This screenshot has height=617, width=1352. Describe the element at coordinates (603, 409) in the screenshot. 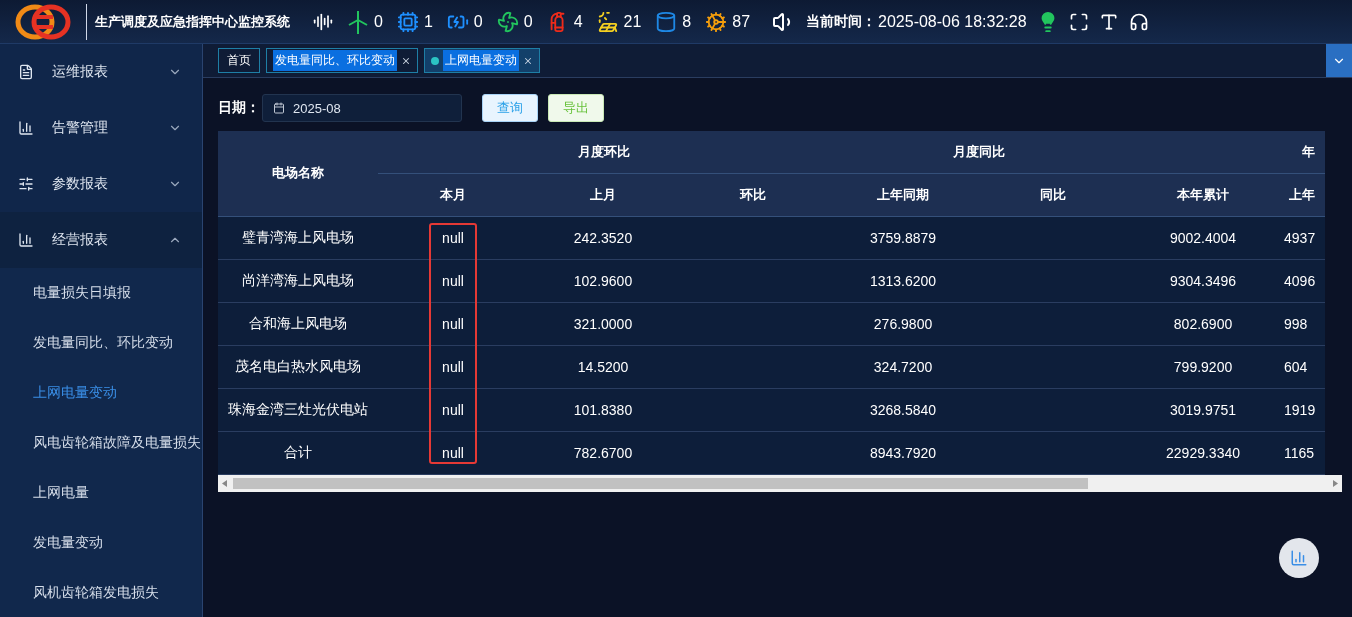

I see `table-cell: 101.8380` at that location.